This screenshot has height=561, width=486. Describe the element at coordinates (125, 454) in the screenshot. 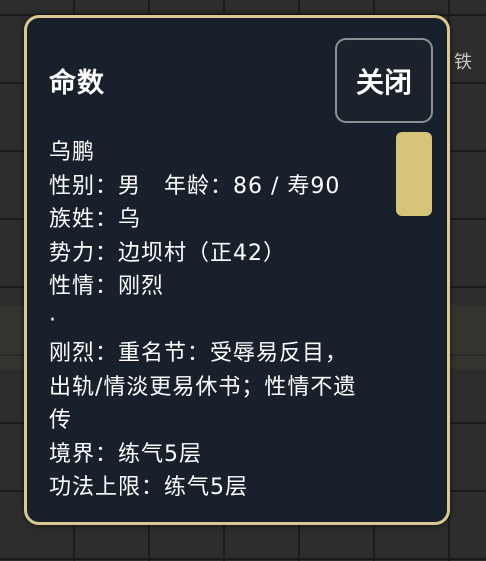

I see `realm-line: 境界：练气5层` at that location.